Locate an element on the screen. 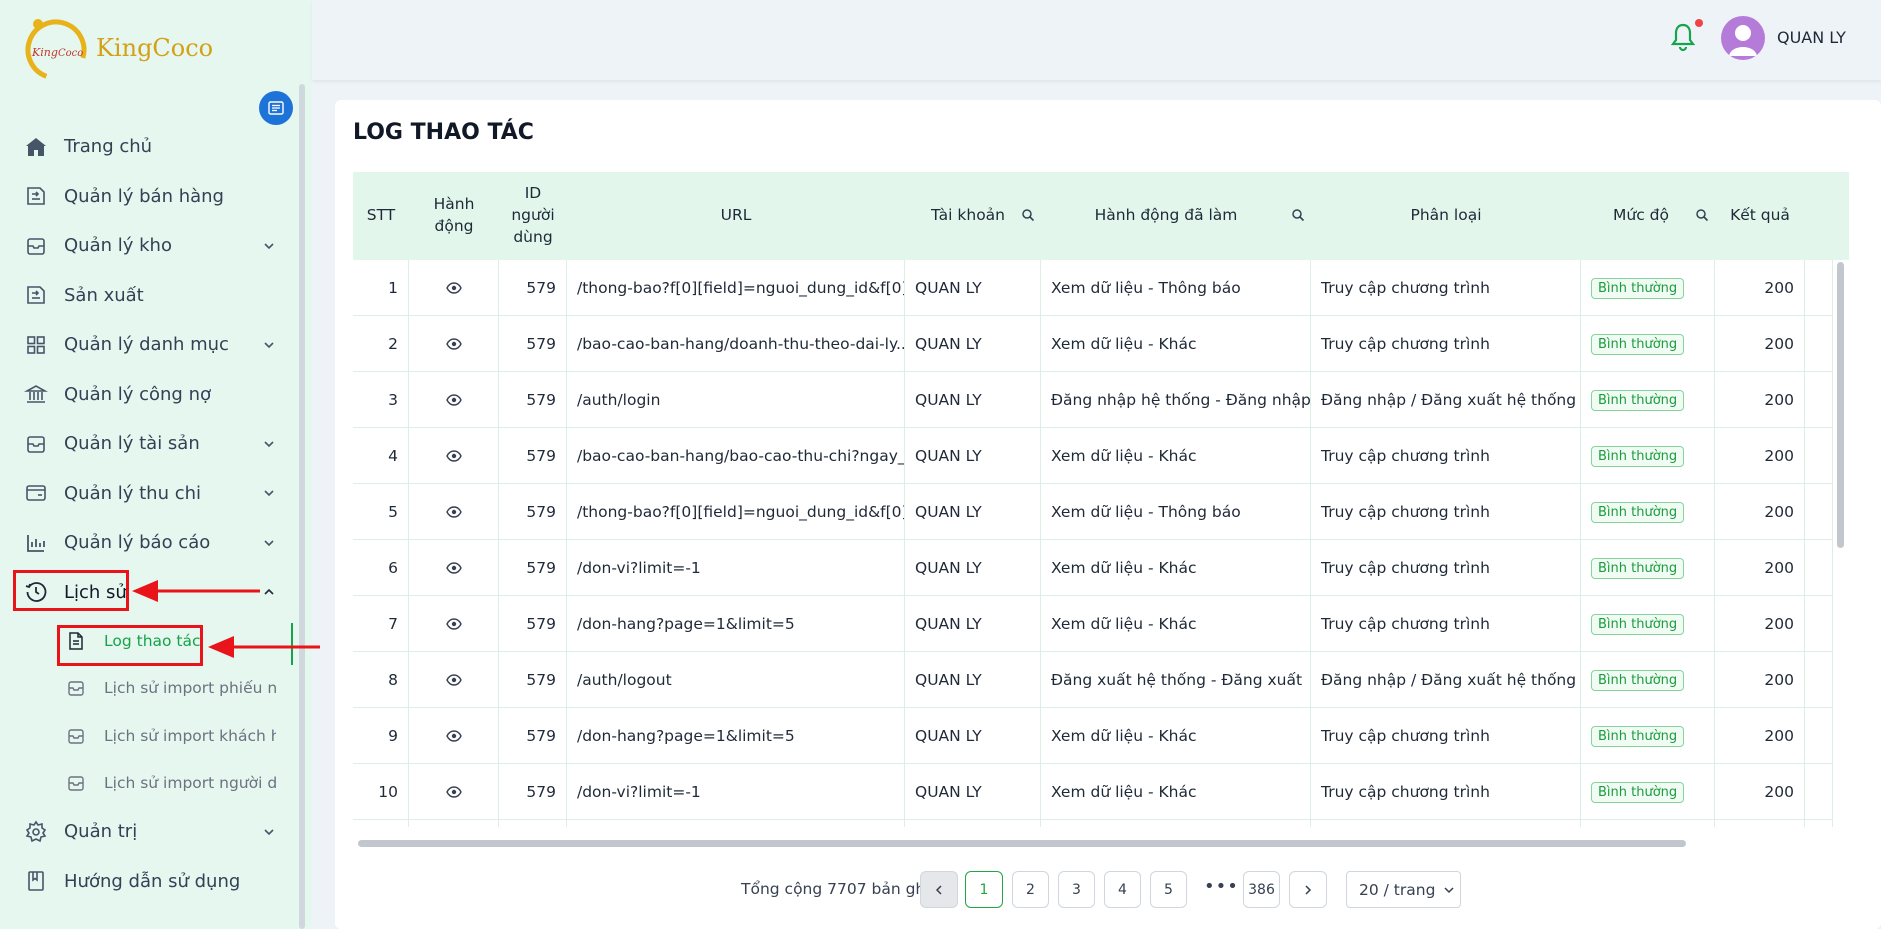  cell-account-text: QUAN LY is located at coordinates (948, 288).